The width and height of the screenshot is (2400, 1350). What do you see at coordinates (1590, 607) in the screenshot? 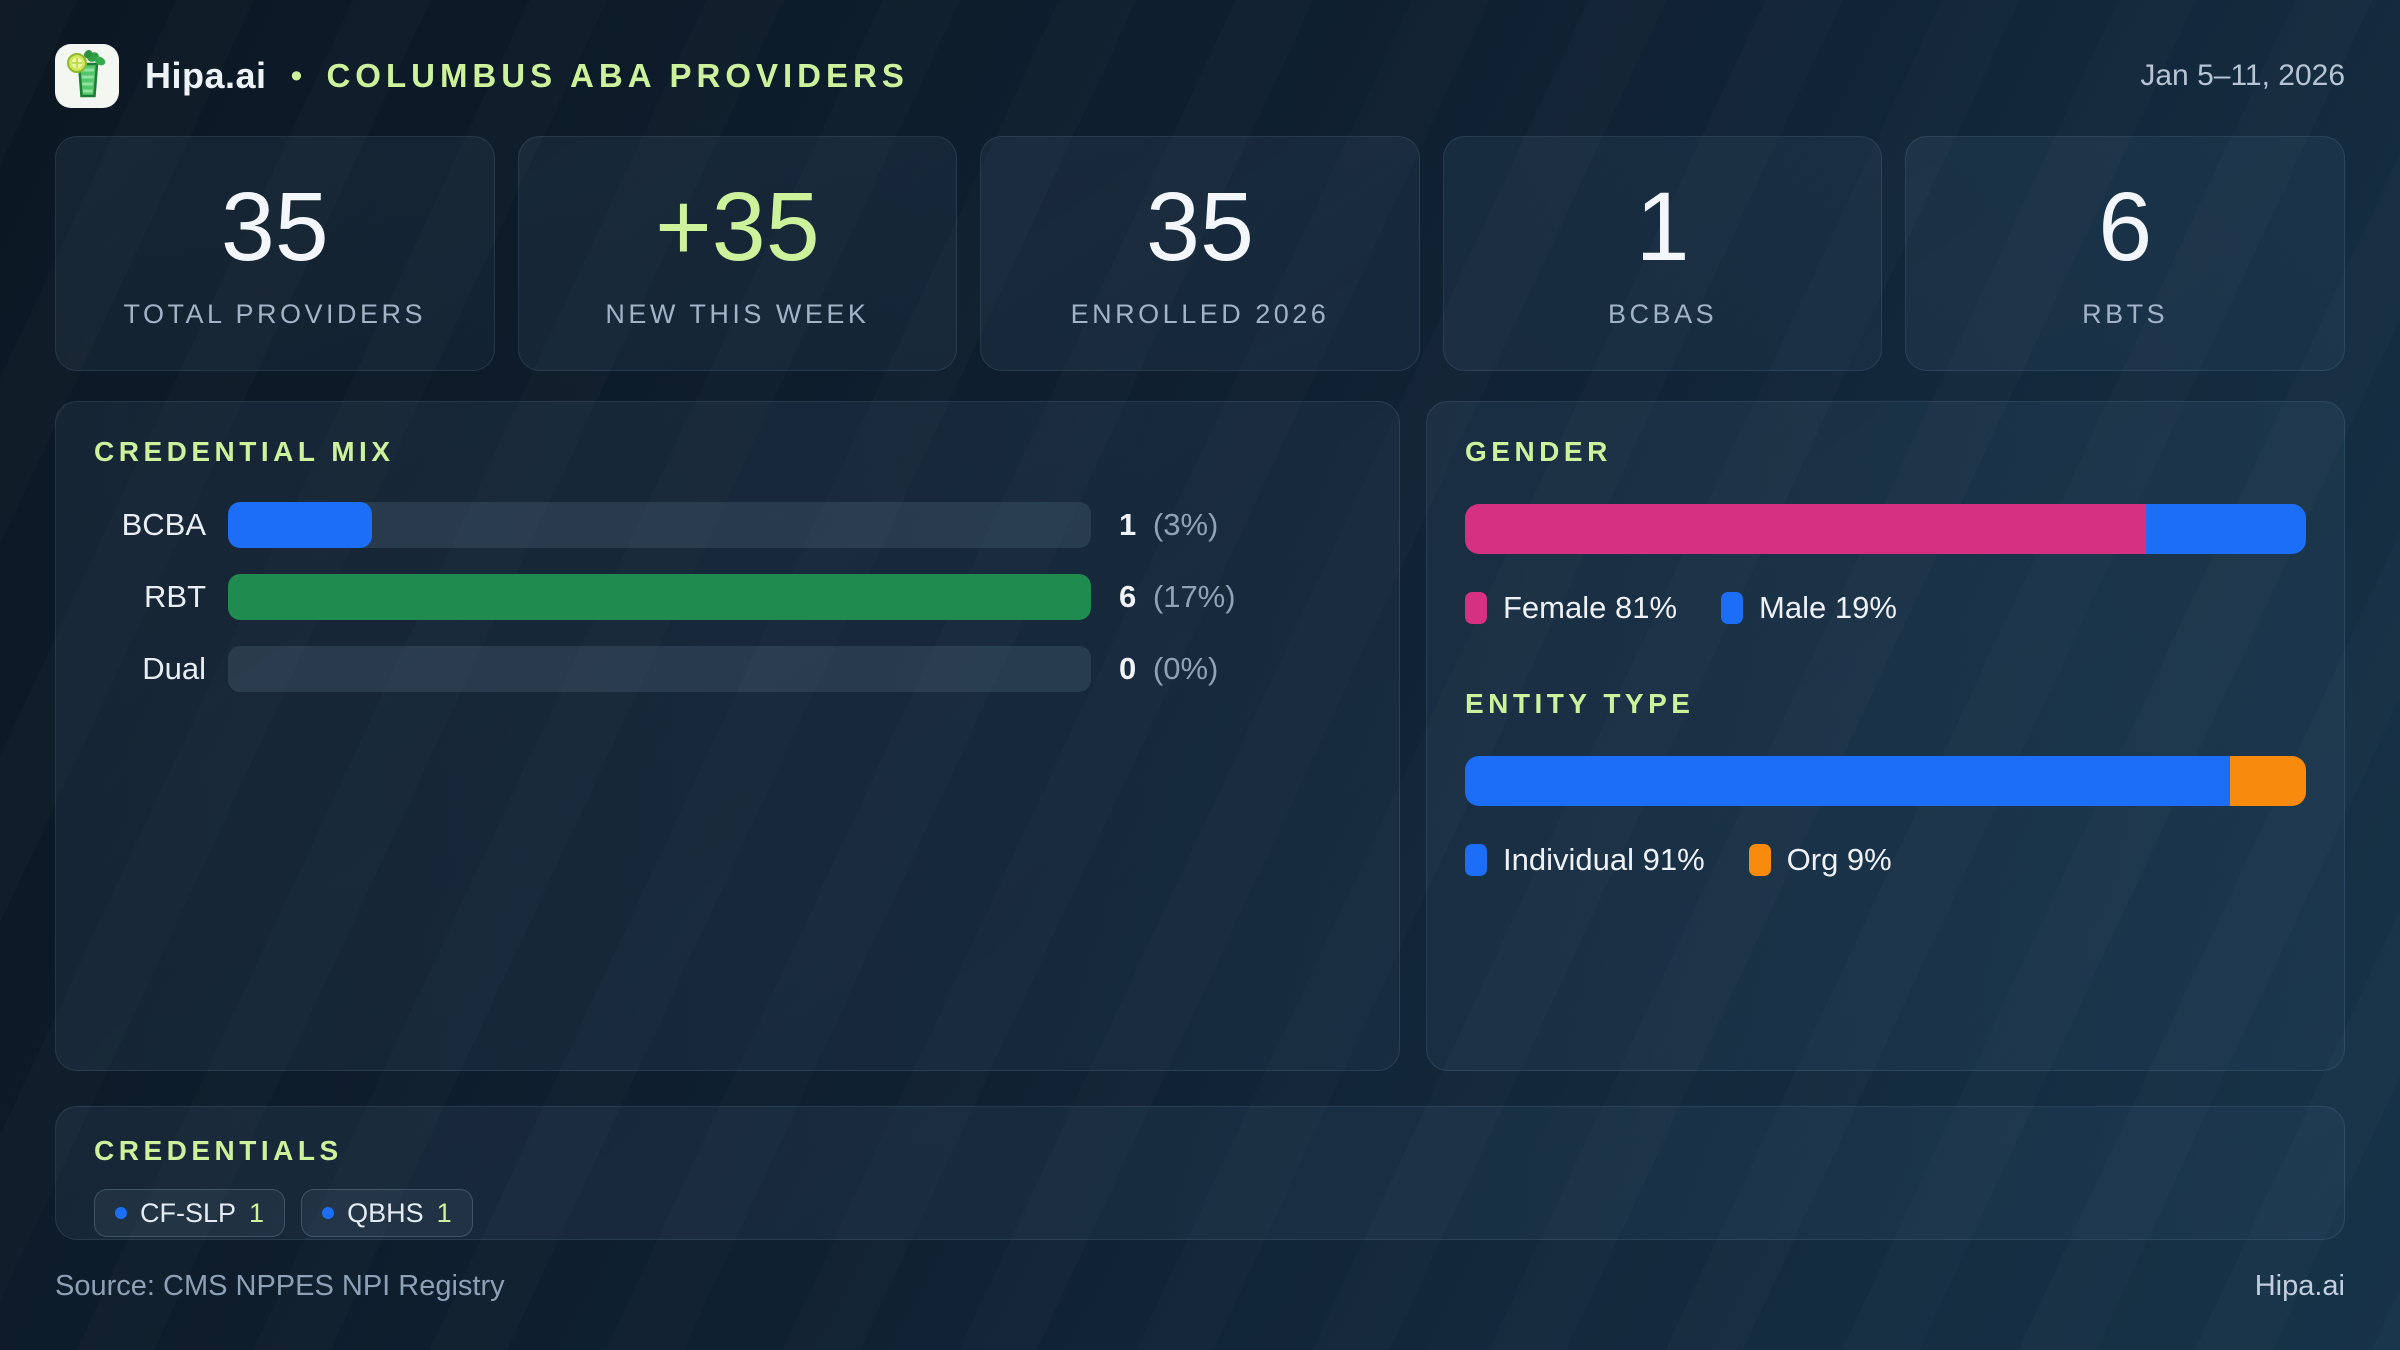
I see `legend-label: Female 81%` at bounding box center [1590, 607].